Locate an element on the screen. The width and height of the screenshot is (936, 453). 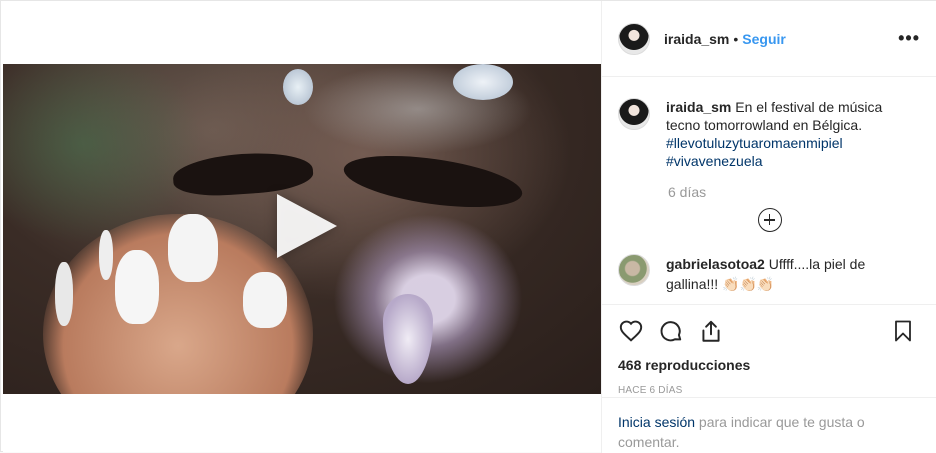
follow-button: Seguir is located at coordinates (764, 39).